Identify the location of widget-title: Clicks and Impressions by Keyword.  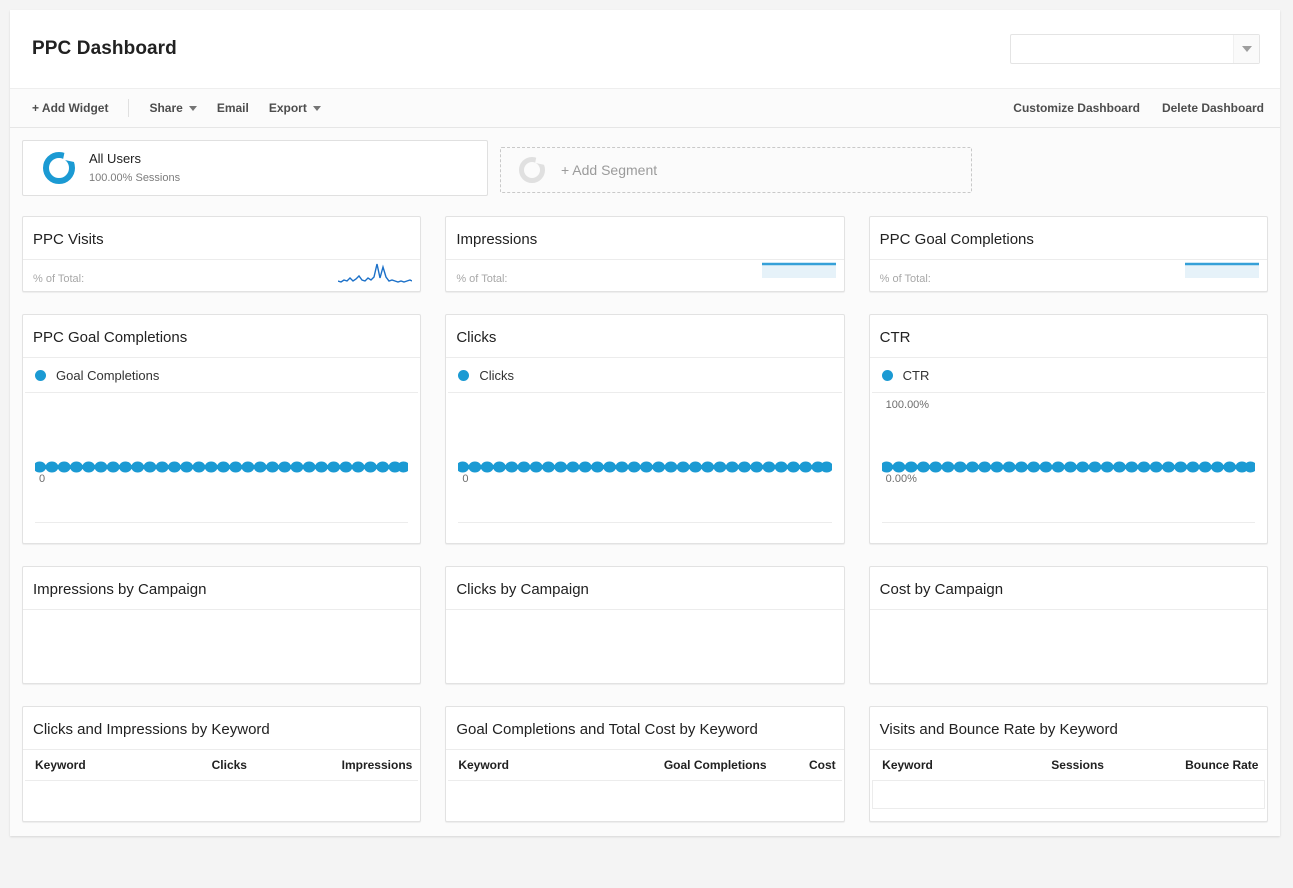
(222, 728).